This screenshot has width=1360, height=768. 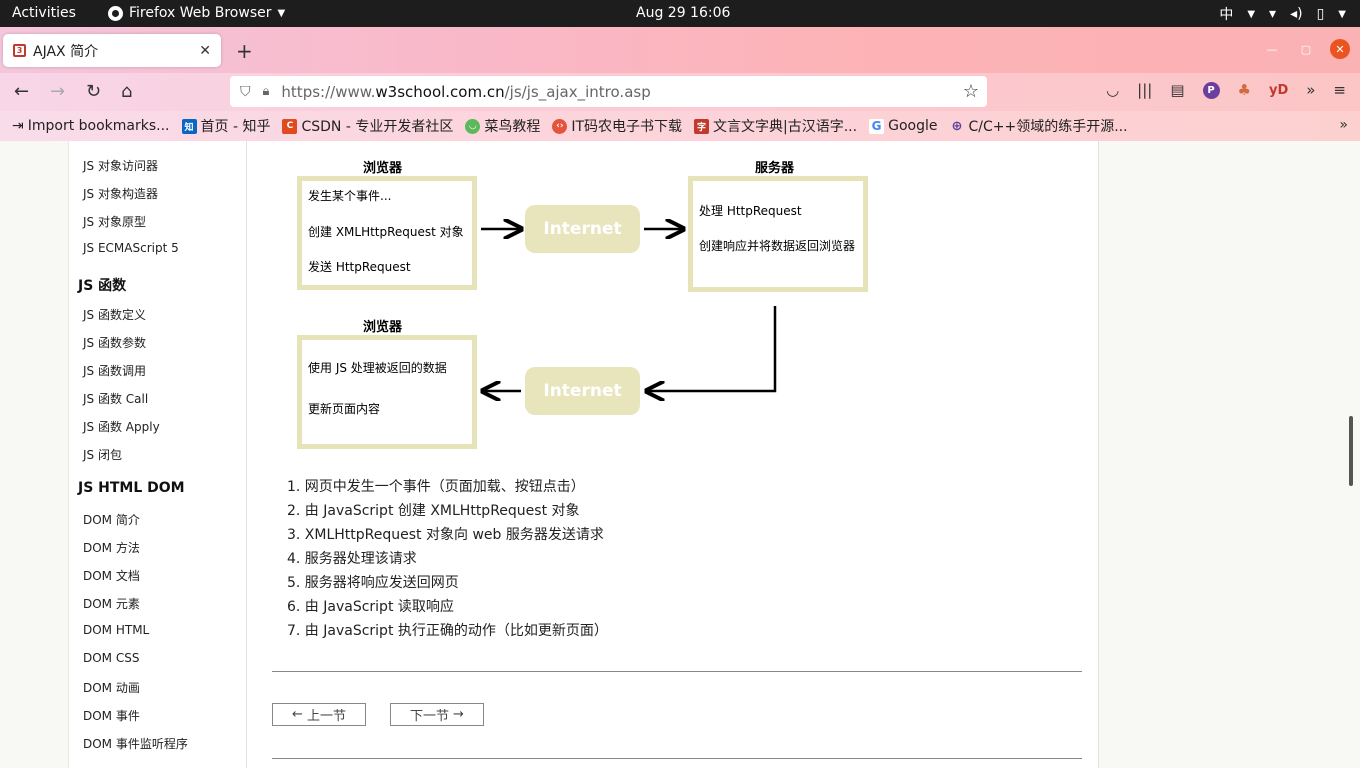 I want to click on firefox-icon, so click(x=115, y=13).